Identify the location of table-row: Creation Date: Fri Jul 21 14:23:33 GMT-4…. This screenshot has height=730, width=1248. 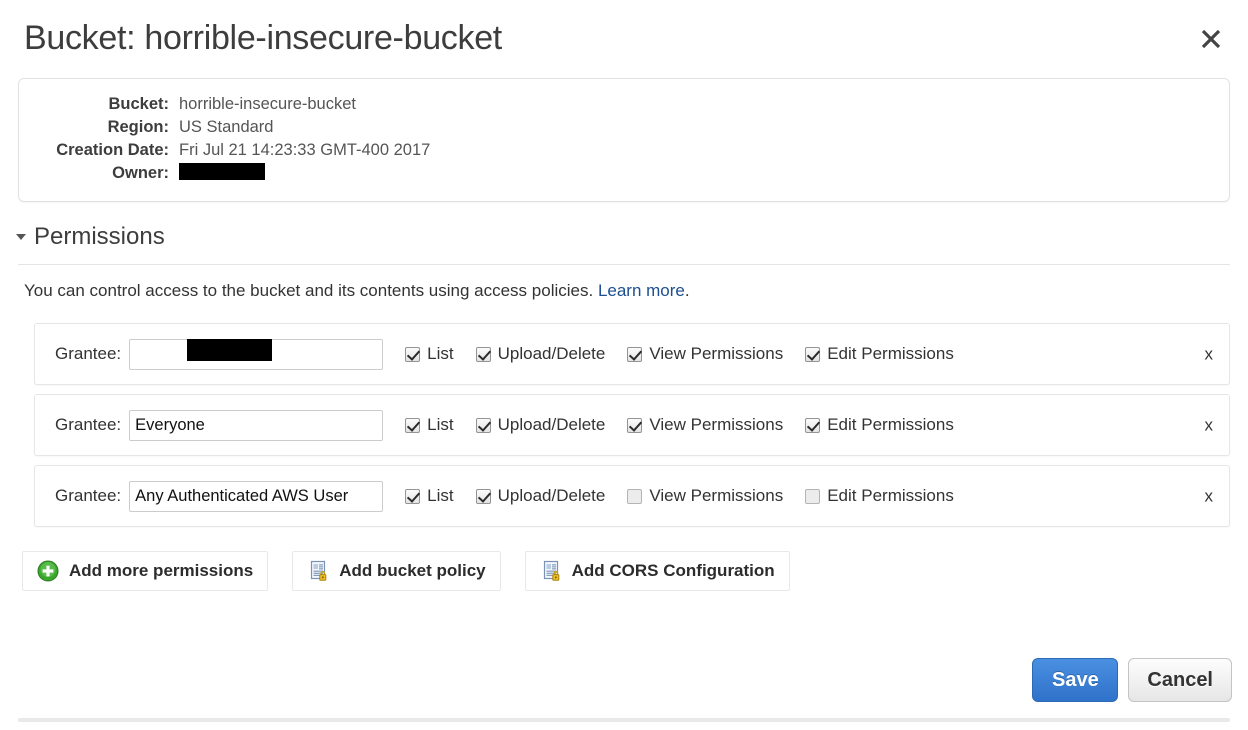
(224, 150).